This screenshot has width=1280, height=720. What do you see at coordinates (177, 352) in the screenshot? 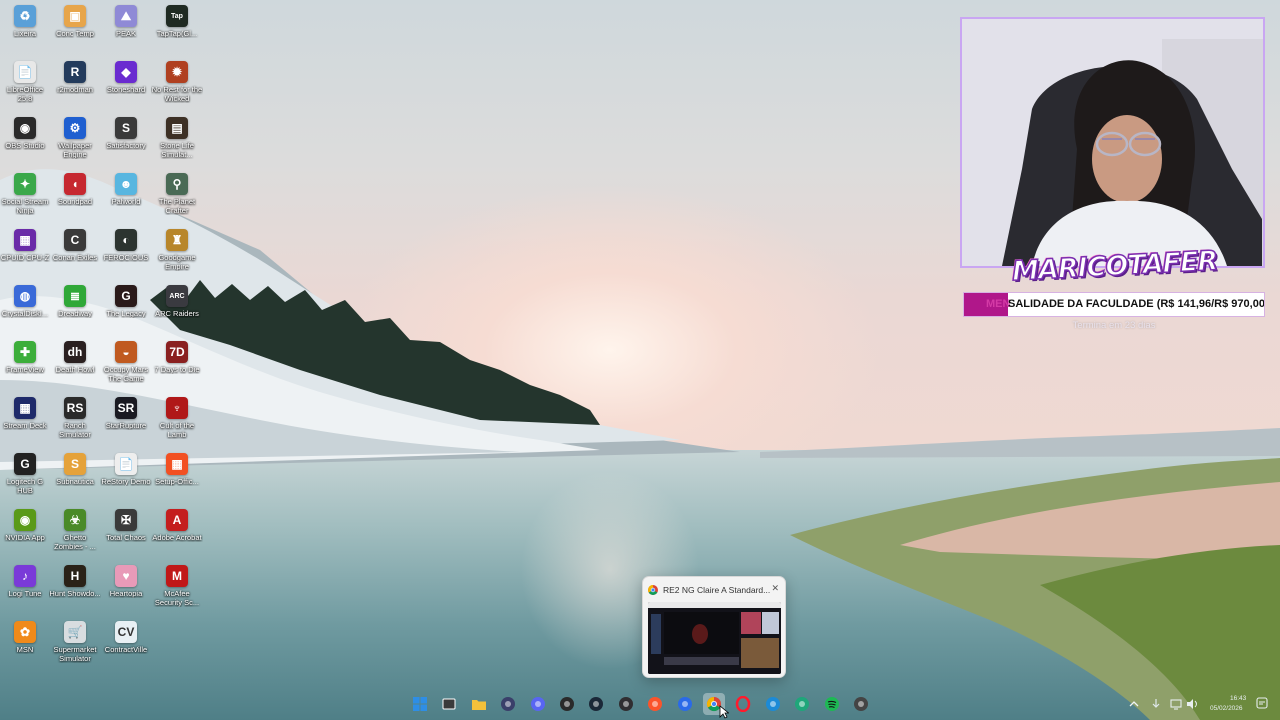
I see `7-days-icon: 7D` at bounding box center [177, 352].